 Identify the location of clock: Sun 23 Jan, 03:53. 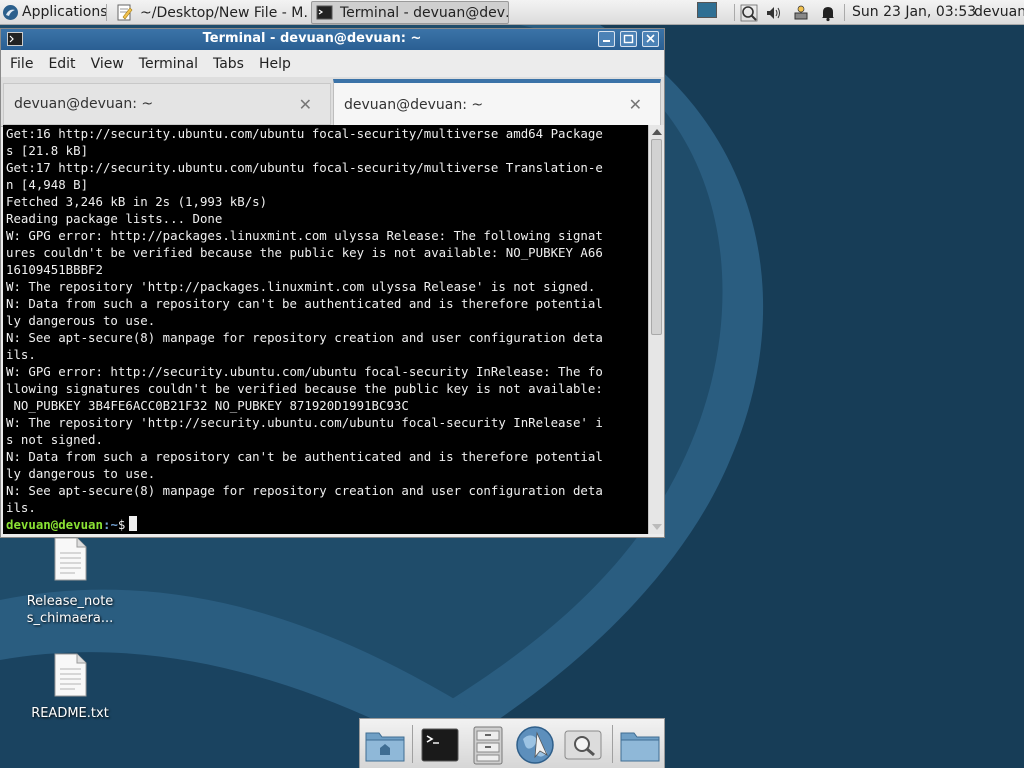
(914, 12).